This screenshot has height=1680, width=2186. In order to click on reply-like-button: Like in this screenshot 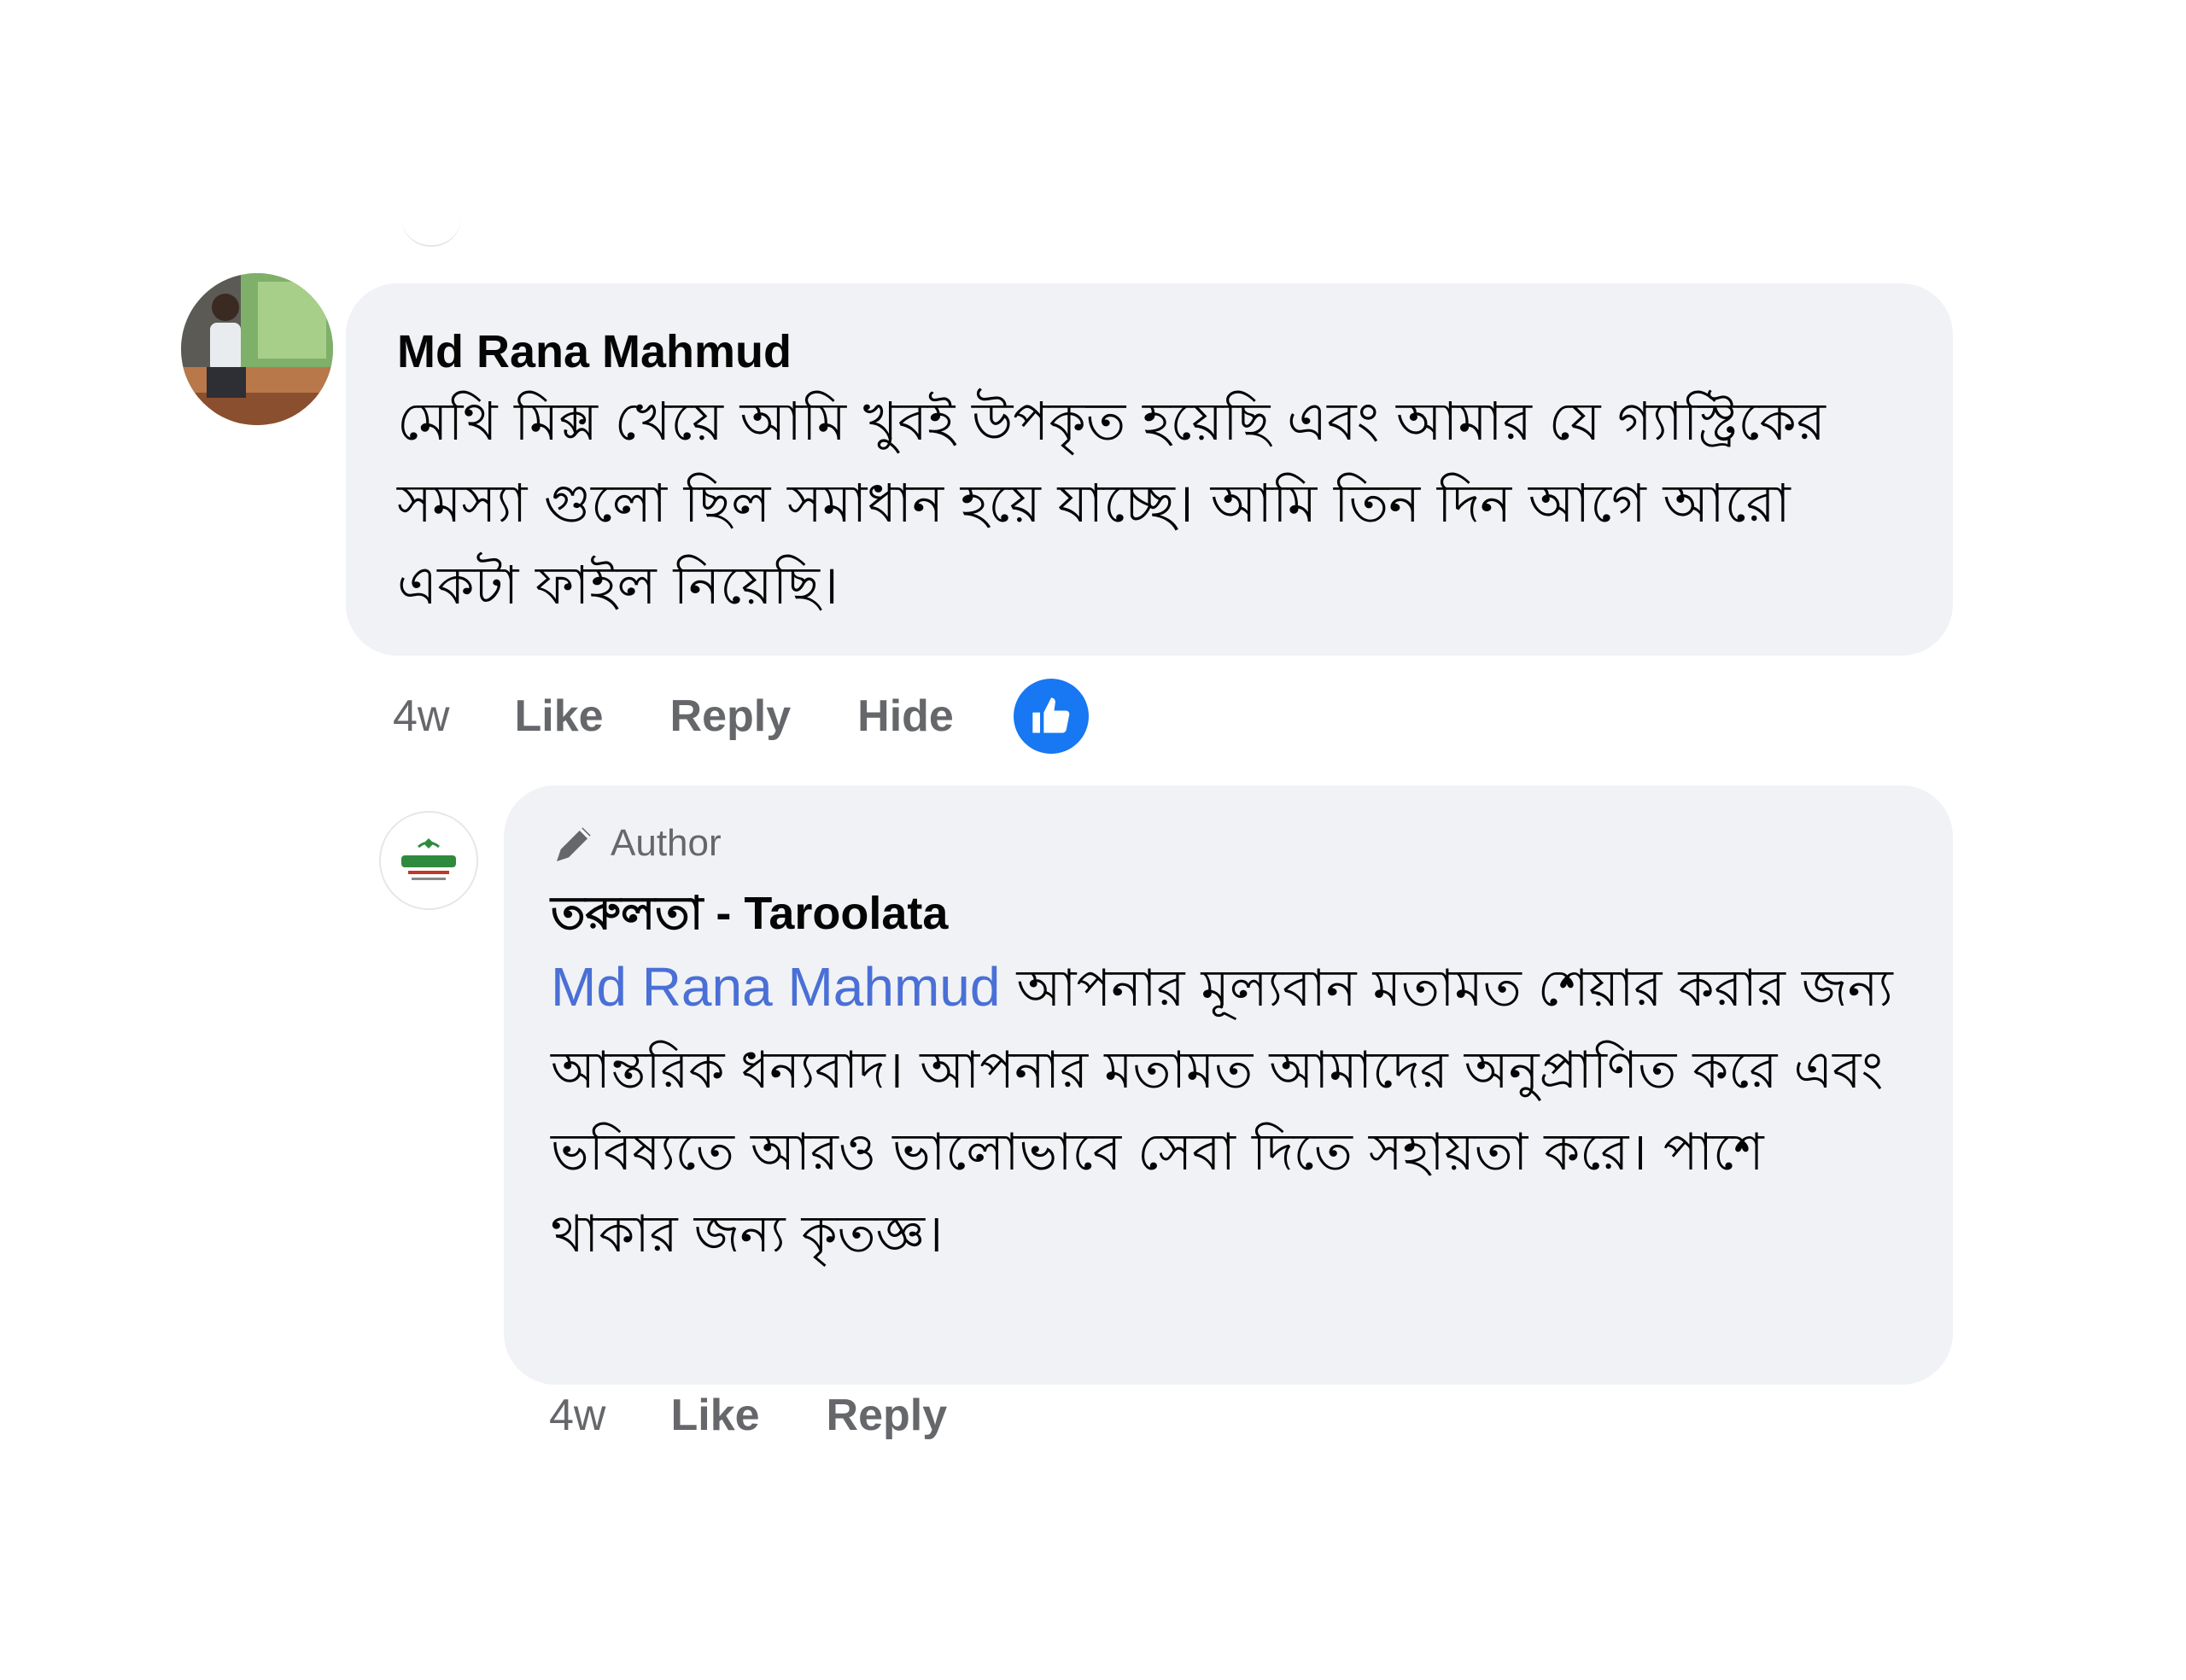, I will do `click(714, 1415)`.